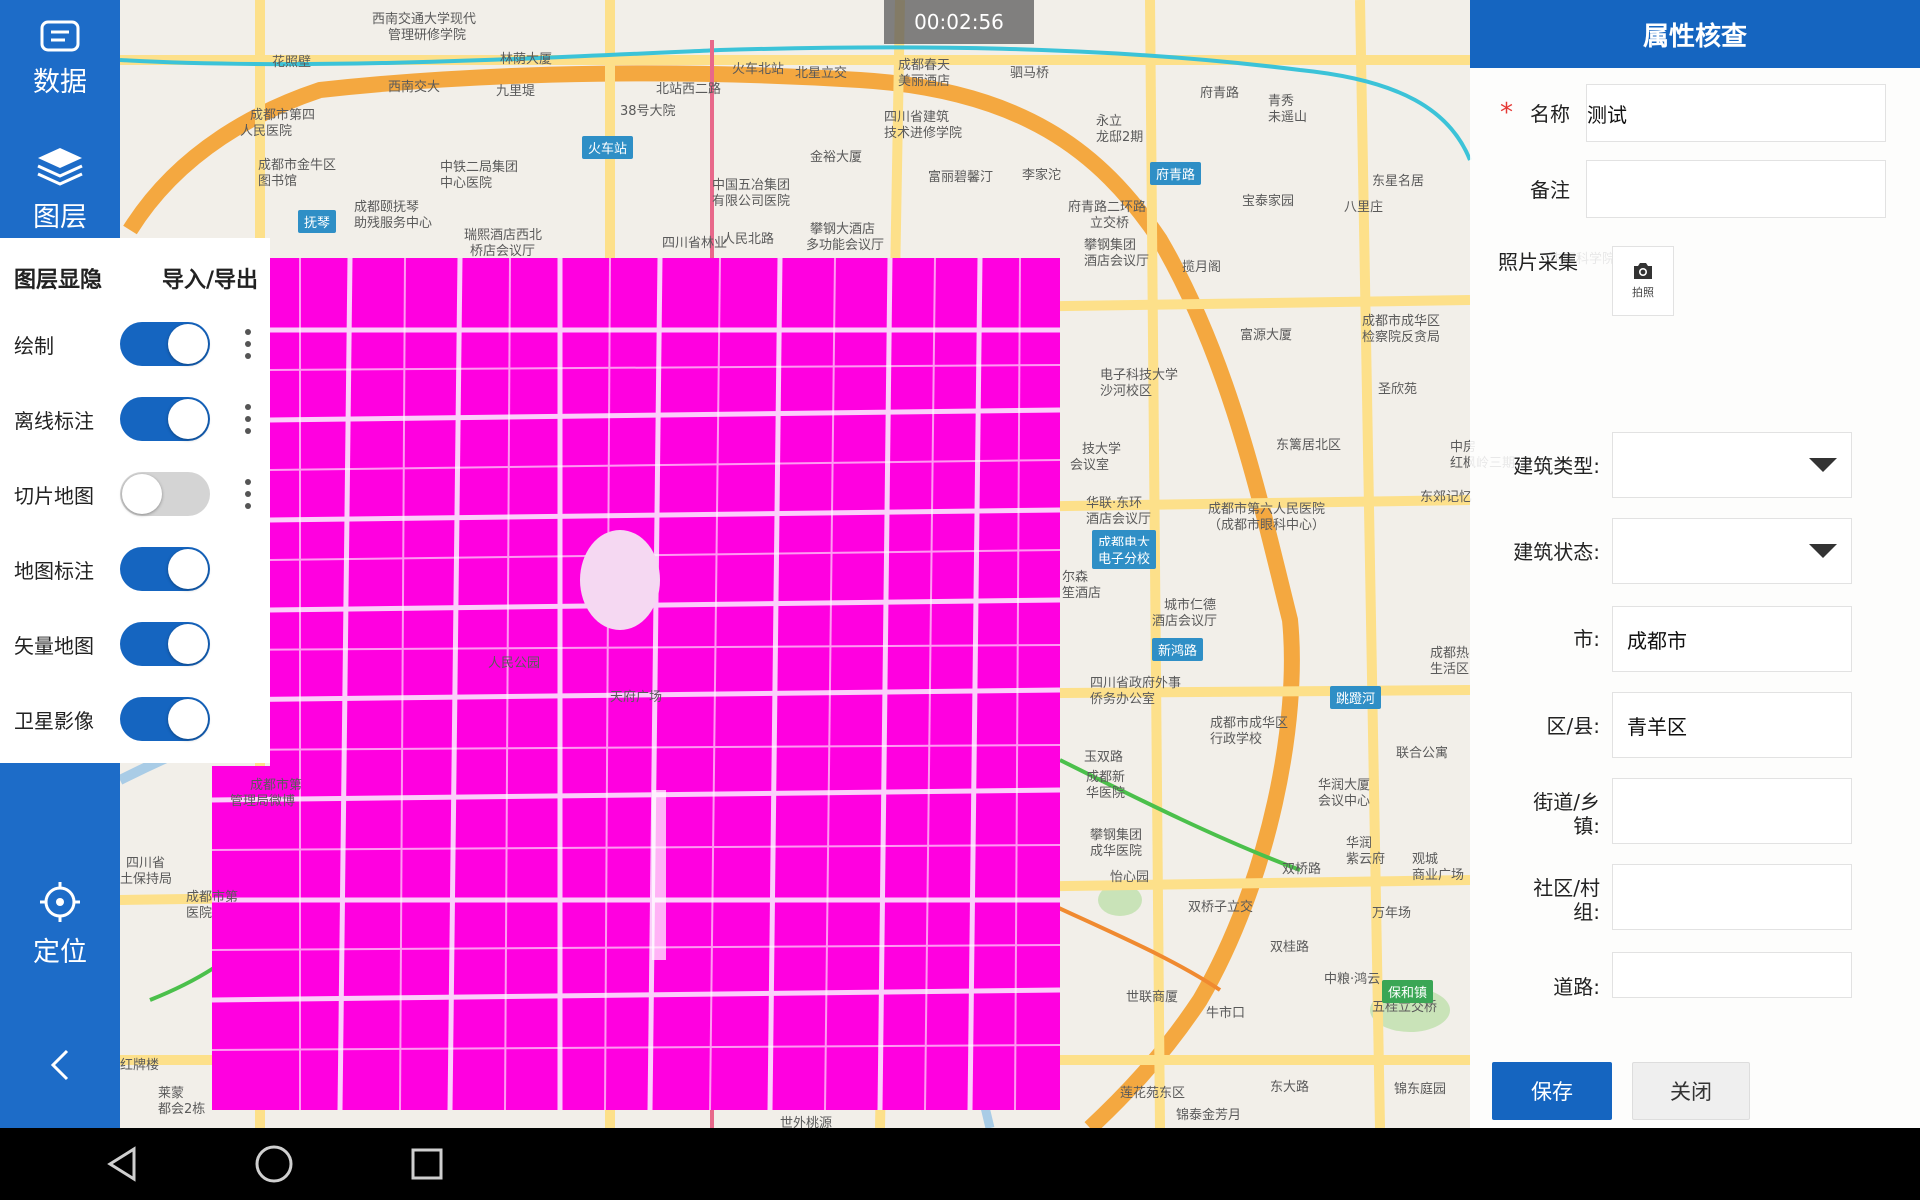  What do you see at coordinates (1392, 913) in the screenshot?
I see `map-place-label: 万年场` at bounding box center [1392, 913].